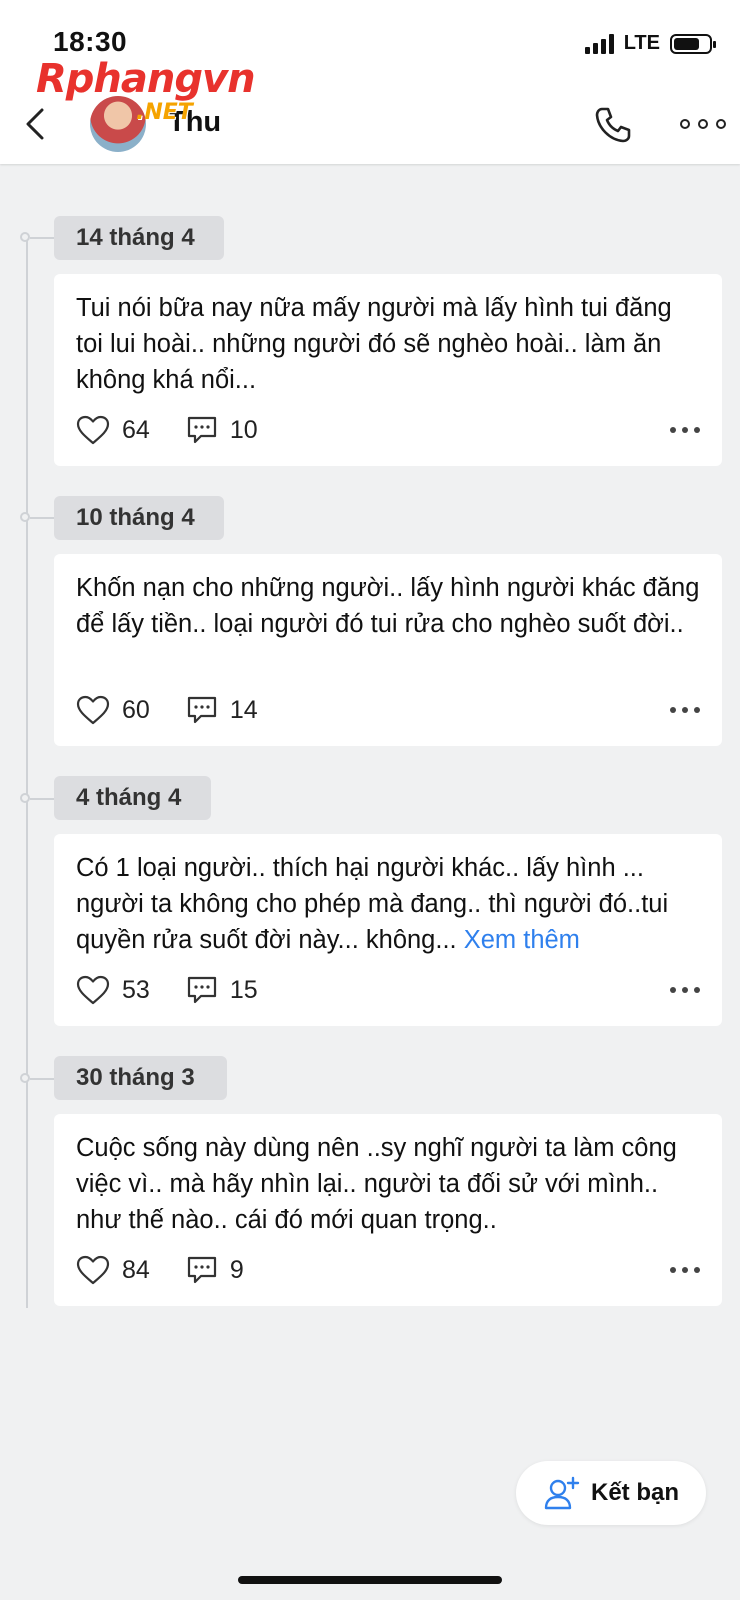  What do you see at coordinates (113, 1270) in the screenshot?
I see `like-button: 84` at bounding box center [113, 1270].